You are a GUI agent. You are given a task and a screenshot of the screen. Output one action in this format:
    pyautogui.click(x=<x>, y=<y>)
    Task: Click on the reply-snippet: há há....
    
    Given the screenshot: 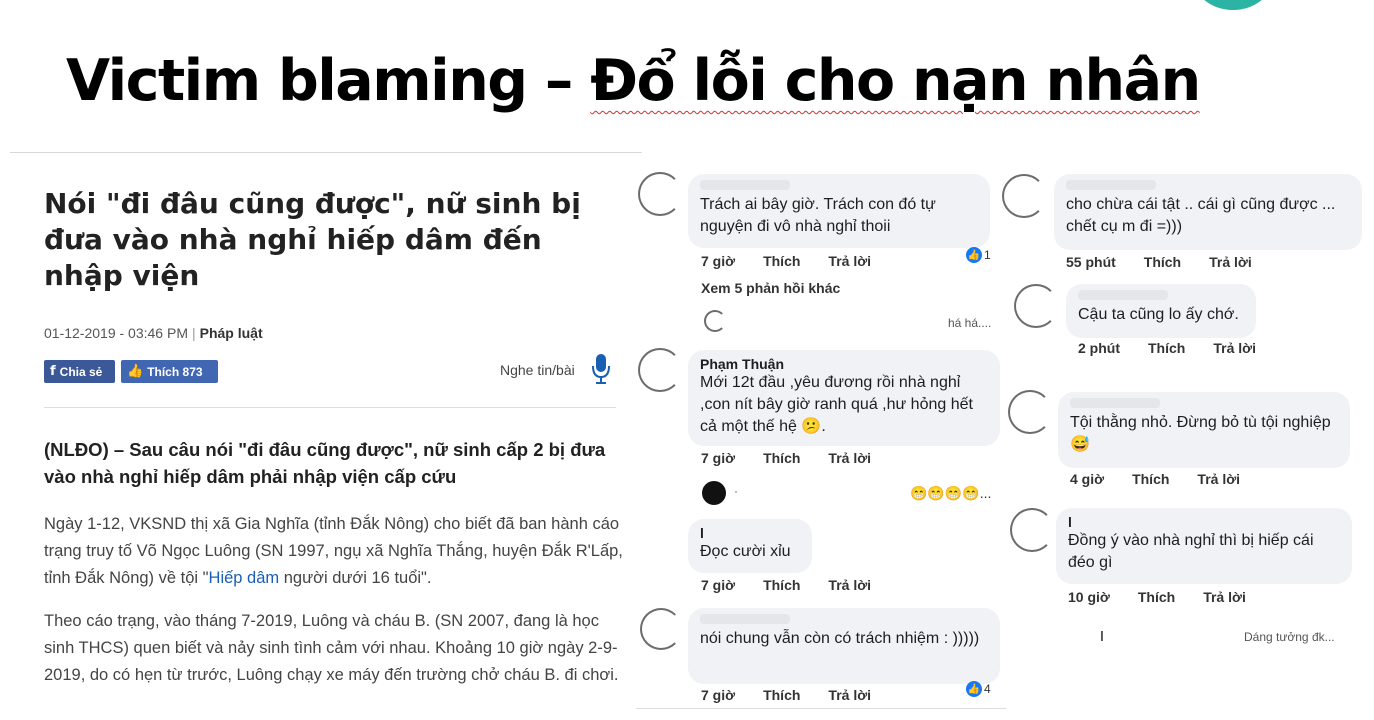 What is the action you would take?
    pyautogui.click(x=970, y=323)
    